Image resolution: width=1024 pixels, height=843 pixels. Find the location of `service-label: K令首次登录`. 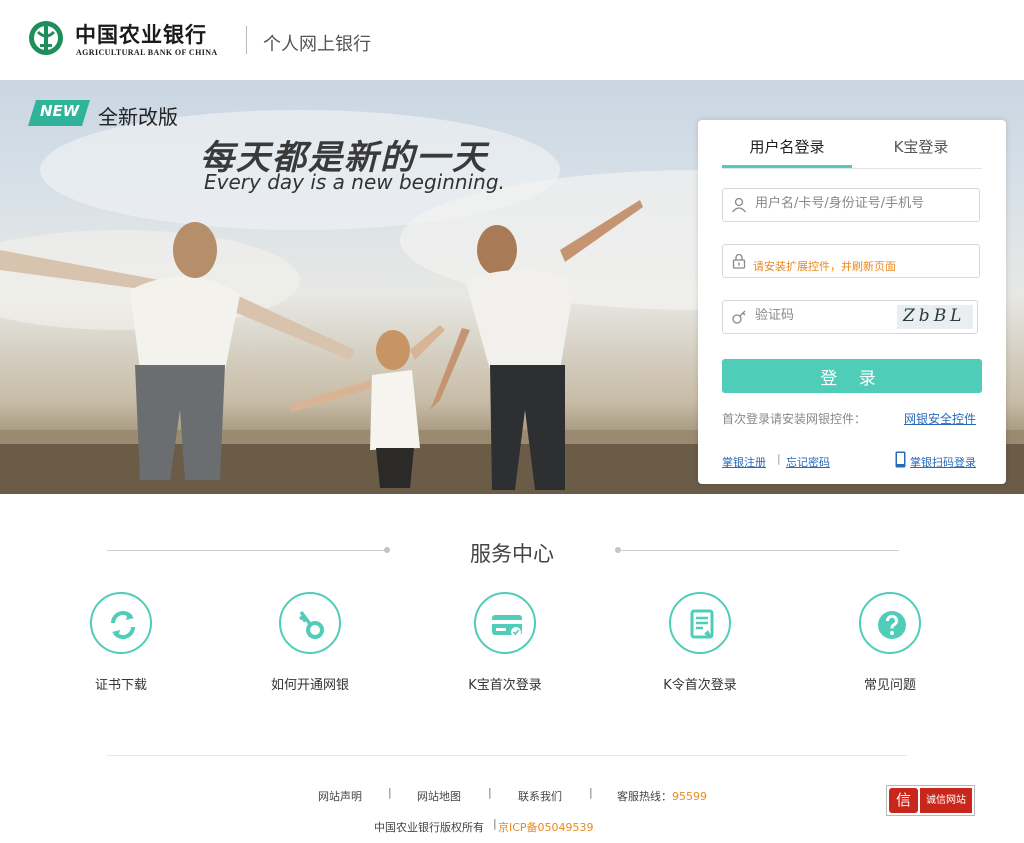

service-label: K令首次登录 is located at coordinates (700, 685).